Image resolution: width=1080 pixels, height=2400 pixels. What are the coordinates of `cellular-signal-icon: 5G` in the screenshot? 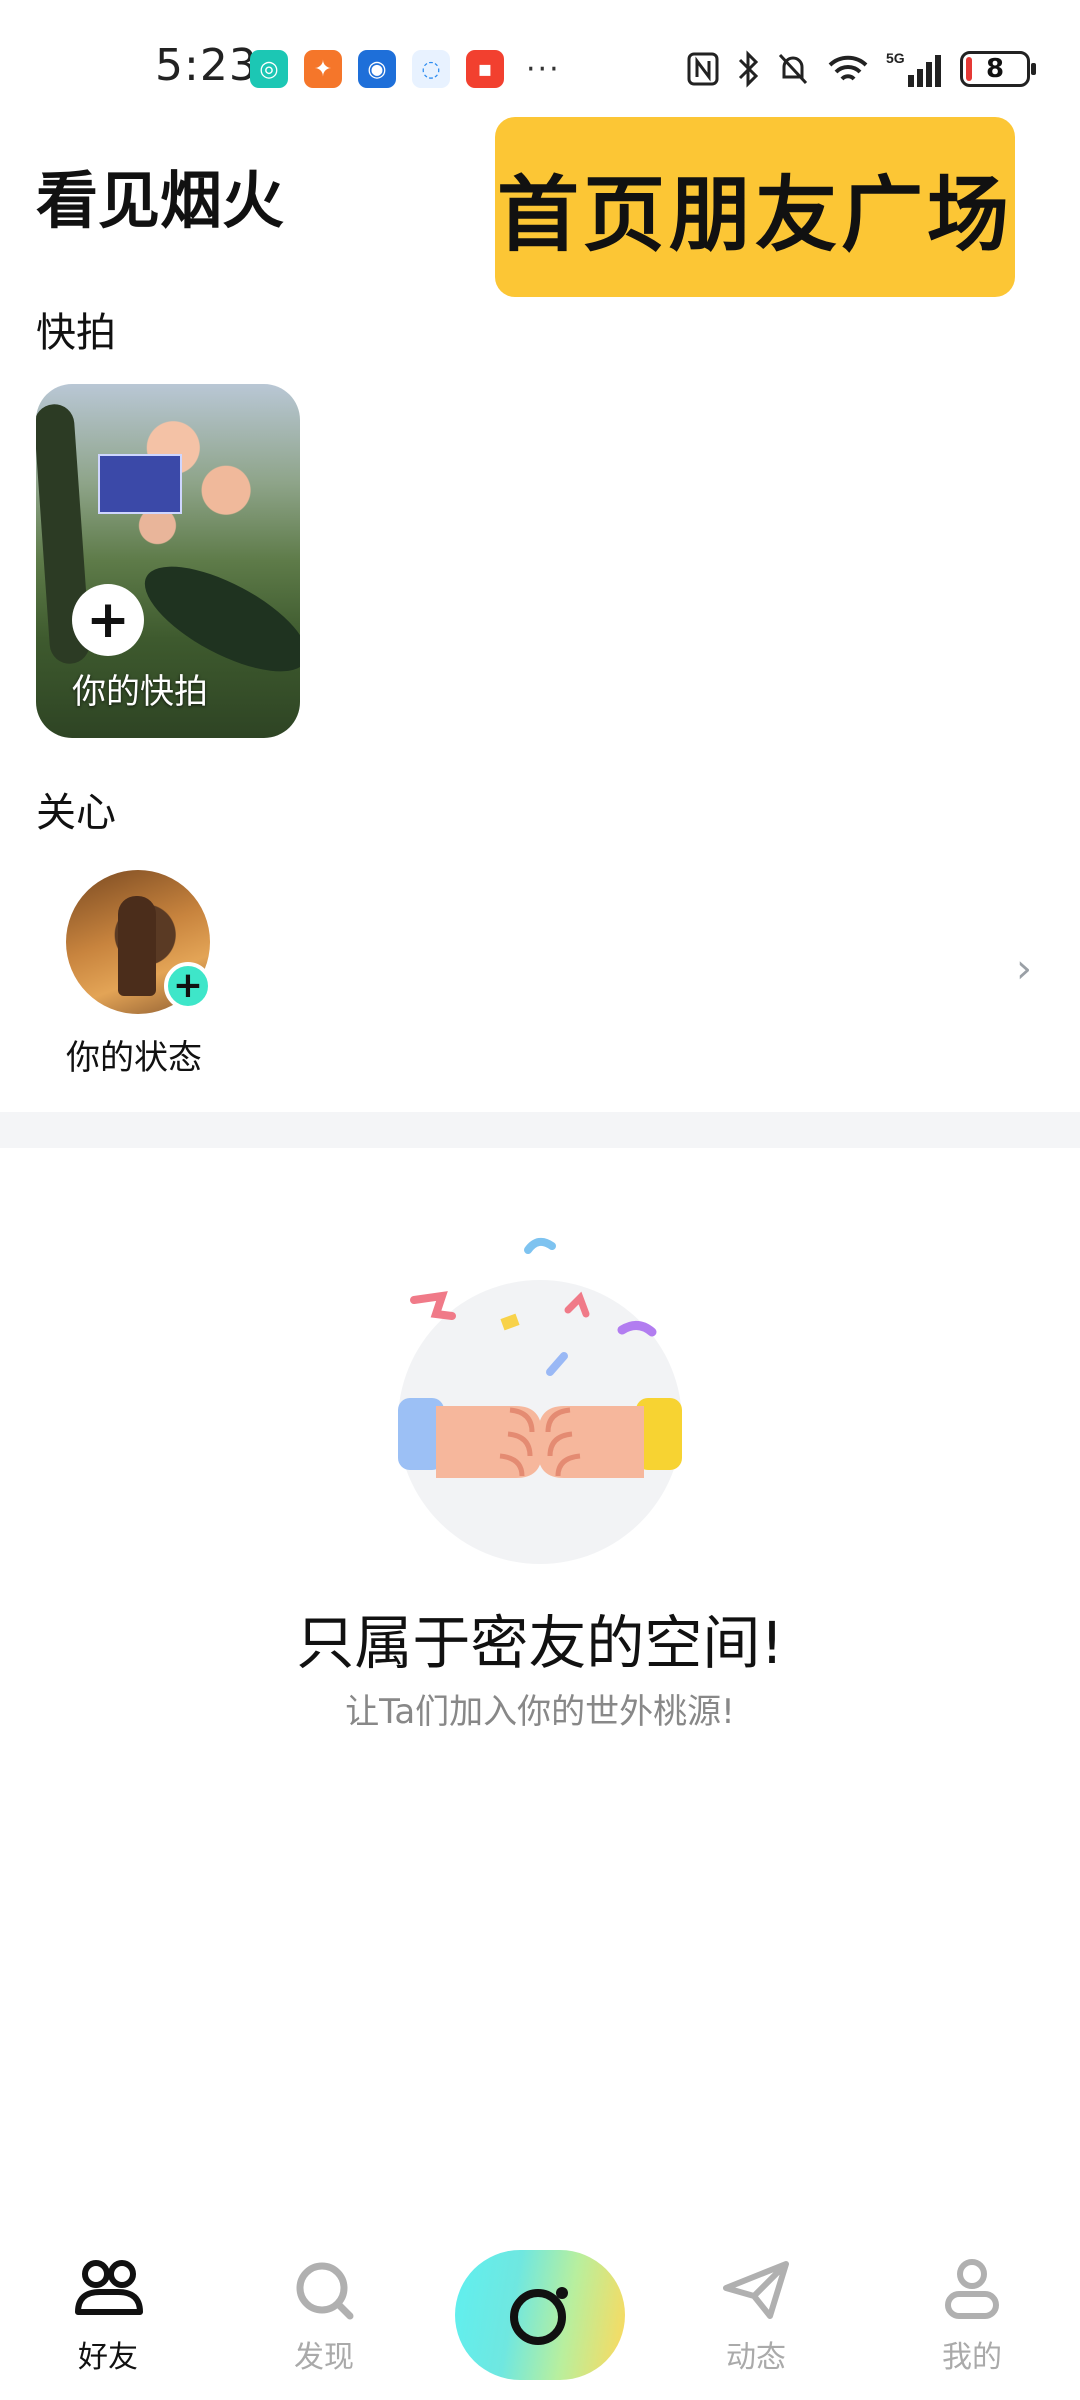 It's located at (913, 68).